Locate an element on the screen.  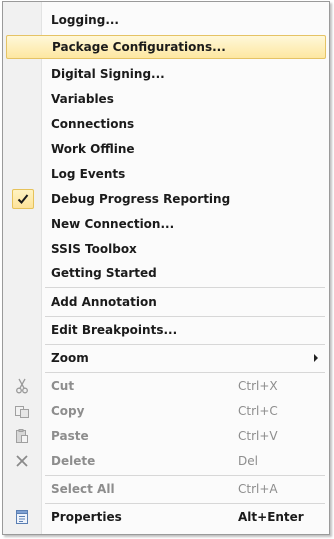
menu-item-label: Connections is located at coordinates (93, 124).